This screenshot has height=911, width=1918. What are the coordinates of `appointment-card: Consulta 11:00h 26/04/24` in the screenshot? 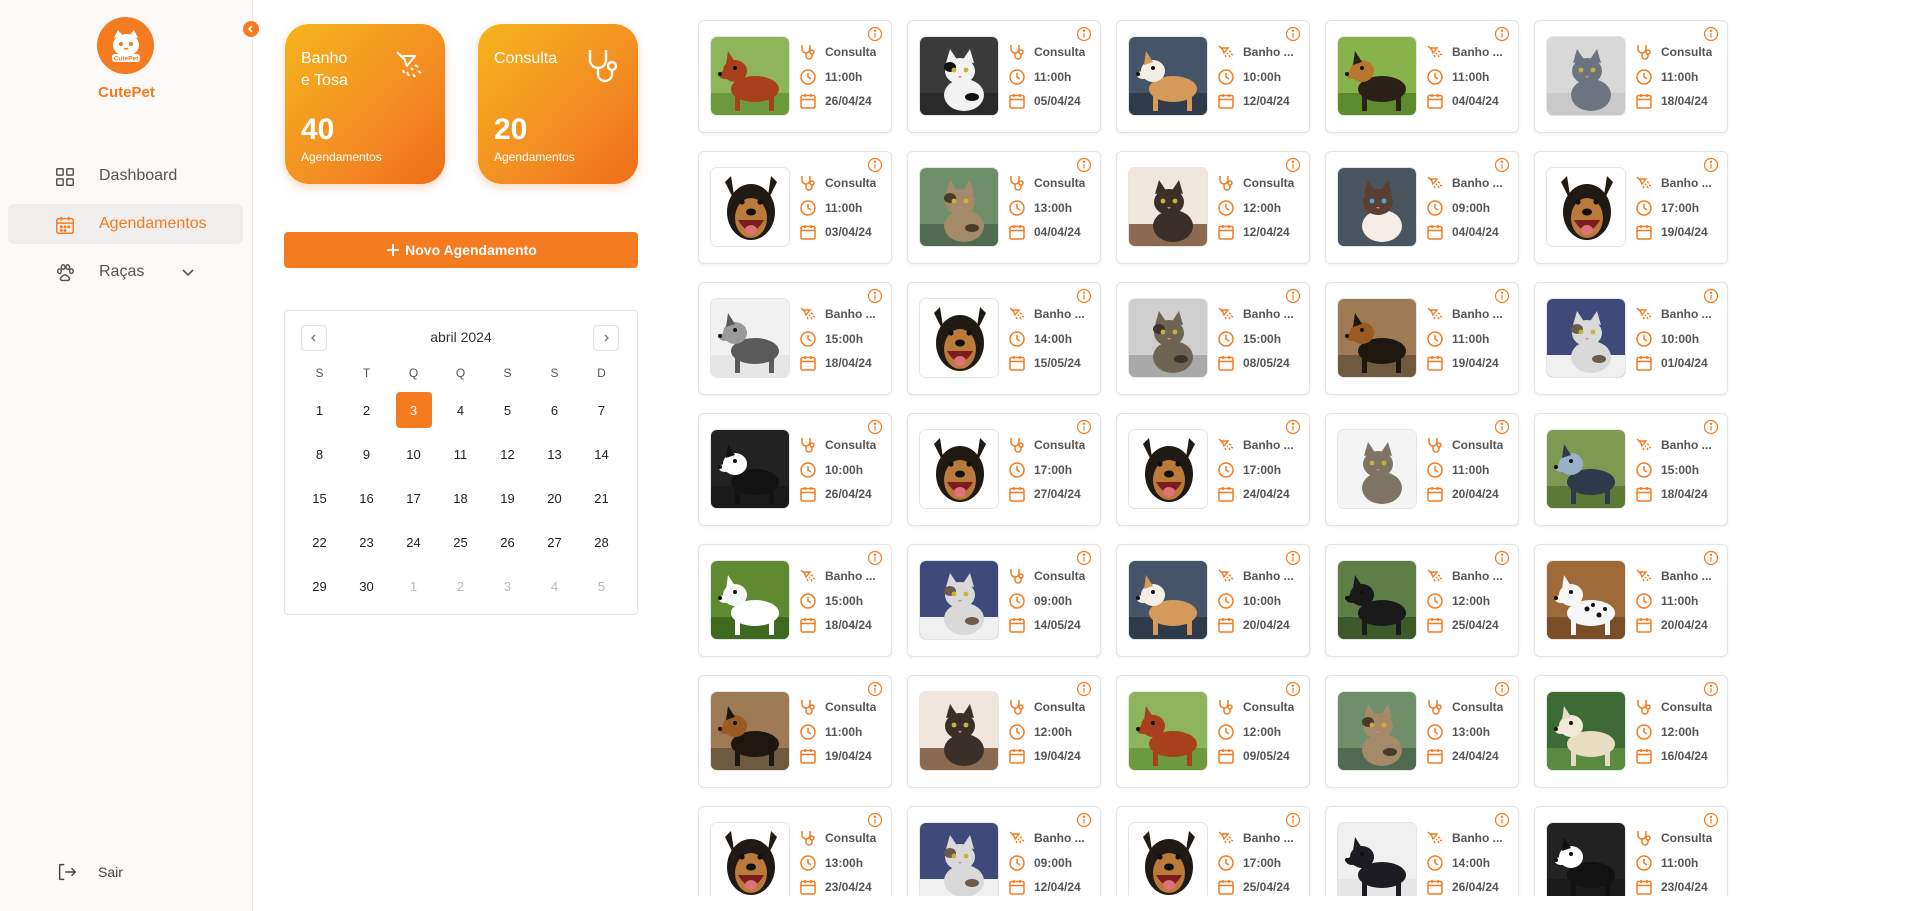 It's located at (795, 76).